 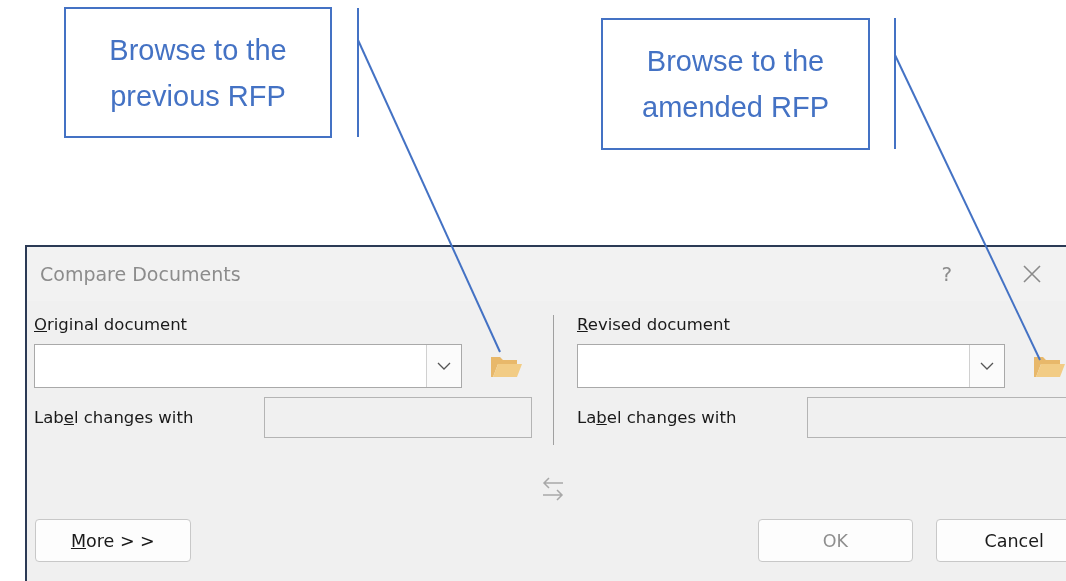 I want to click on swap-icon, so click(x=553, y=489).